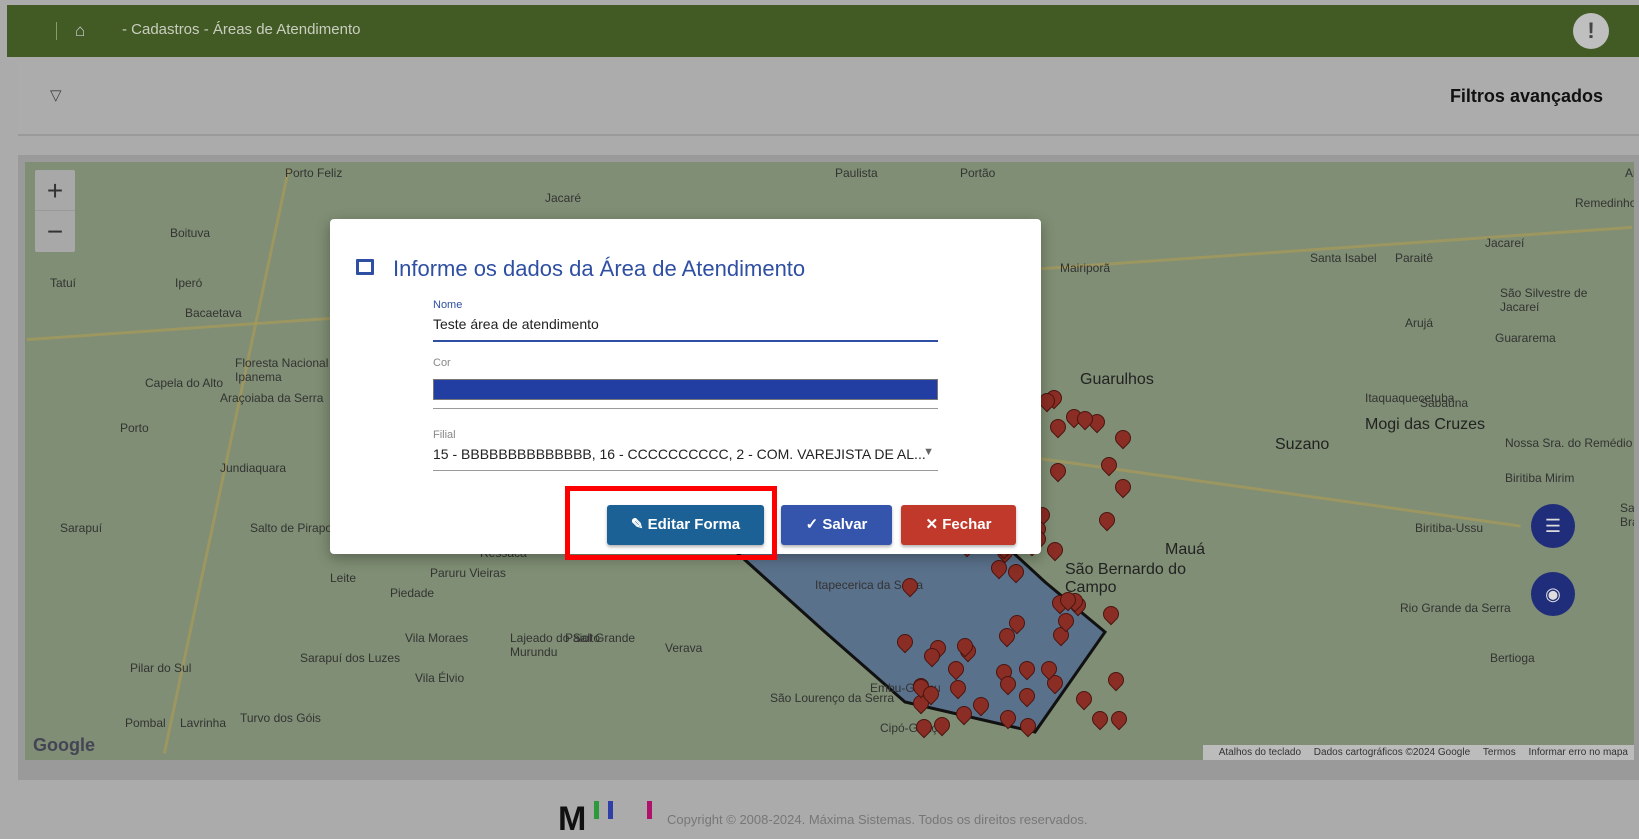  What do you see at coordinates (1425, 424) in the screenshot?
I see `map-place-label: Mogi das Cruzes` at bounding box center [1425, 424].